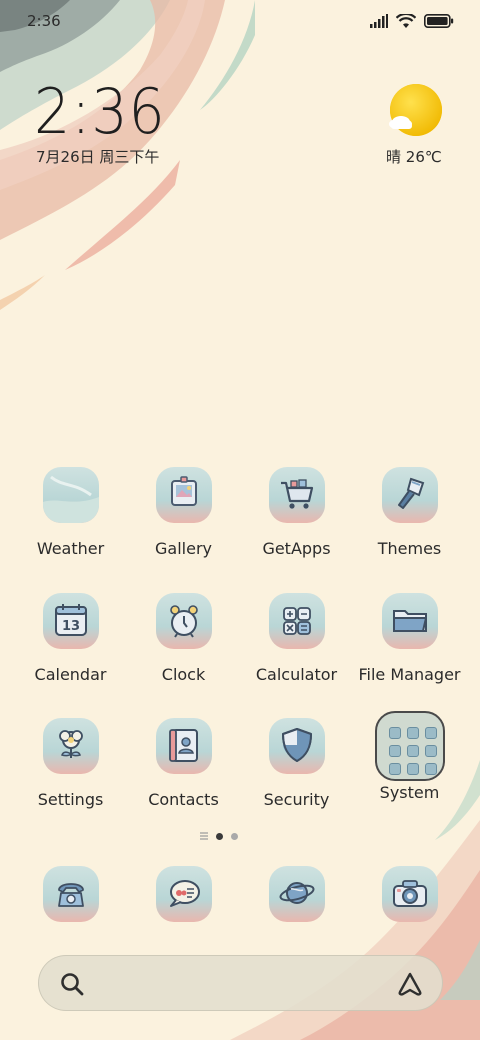  I want to click on calendar-icon: 13, so click(70, 621).